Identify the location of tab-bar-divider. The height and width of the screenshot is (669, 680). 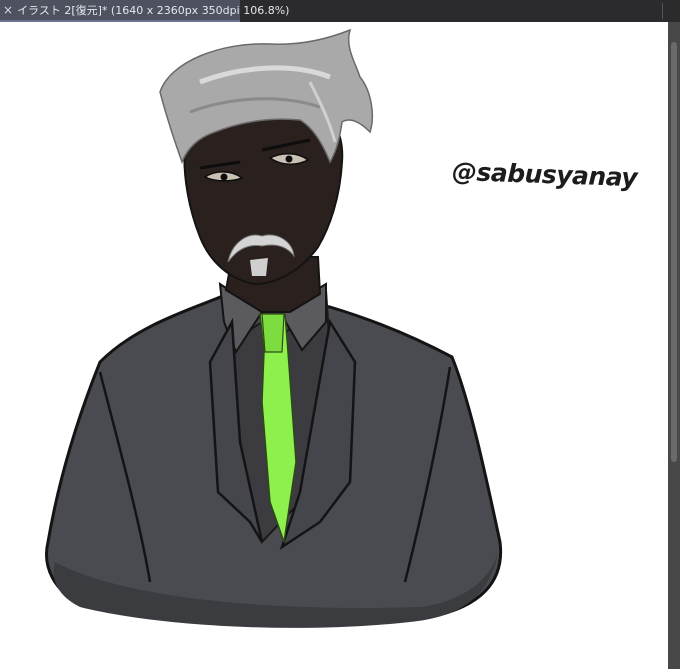
(662, 11).